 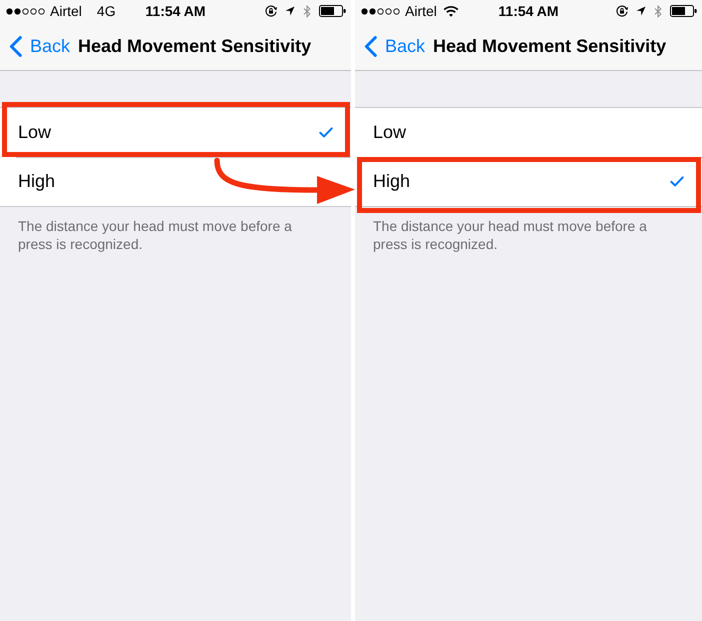 I want to click on network-type: 4G, so click(x=106, y=11).